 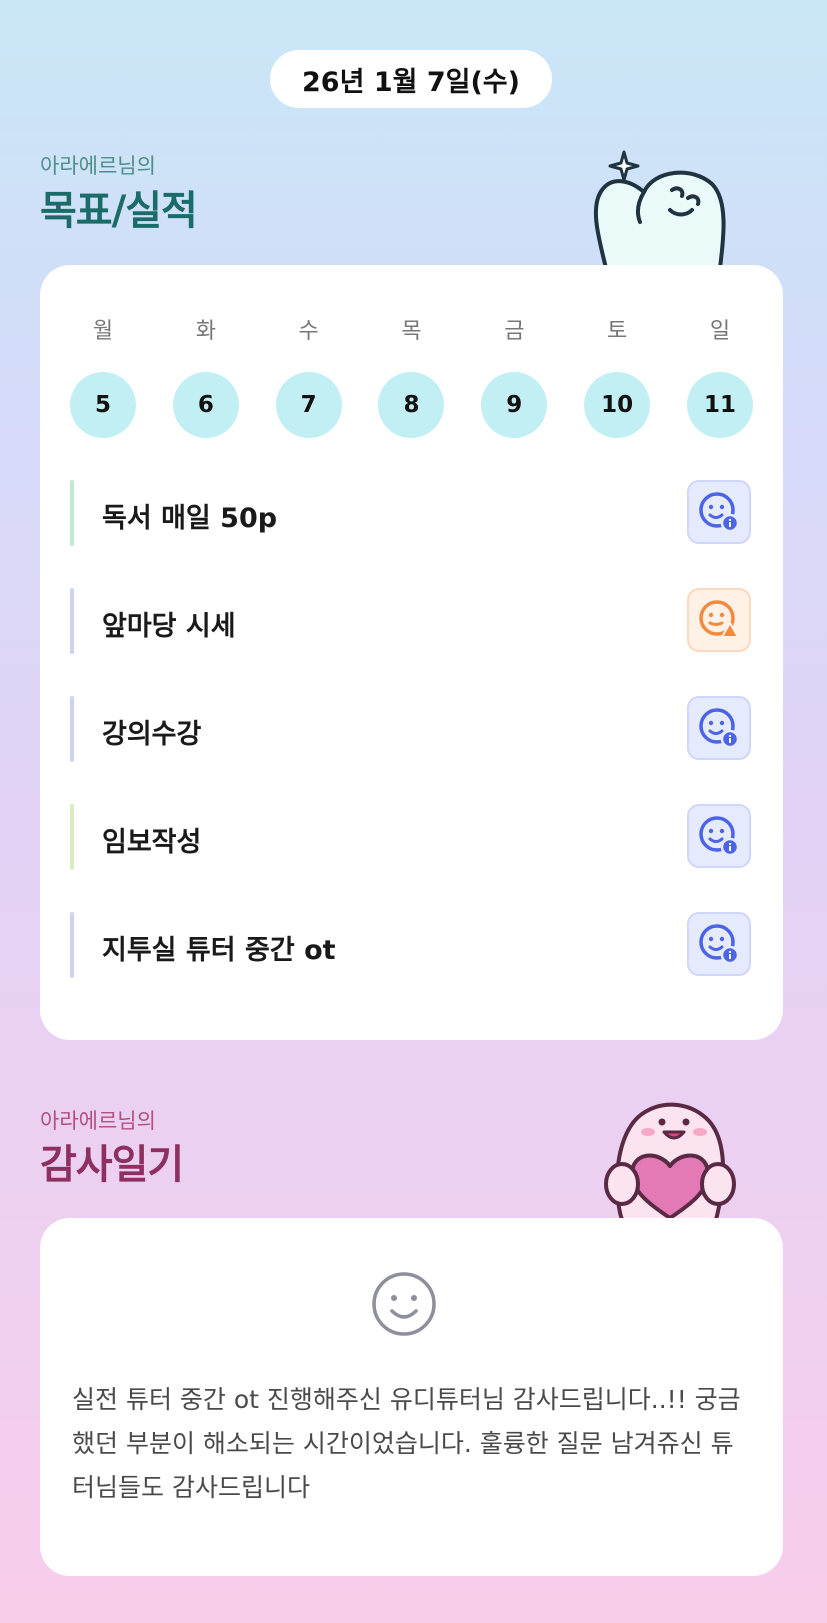 What do you see at coordinates (308, 331) in the screenshot?
I see `weekday-label: 수` at bounding box center [308, 331].